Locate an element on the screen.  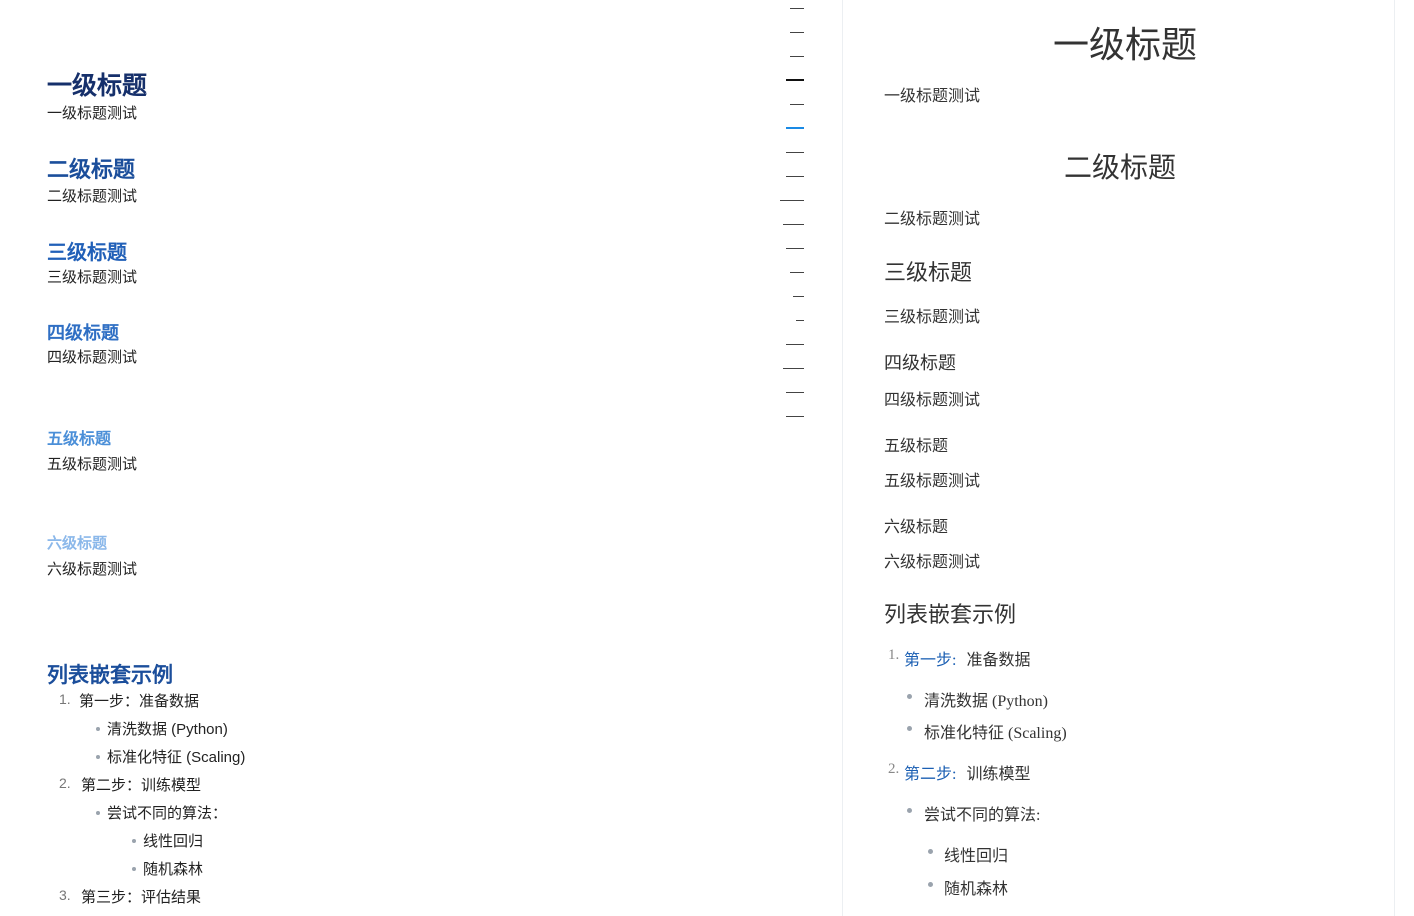
preview-list-item-2: 第二步: 训练模型 is located at coordinates (967, 772).